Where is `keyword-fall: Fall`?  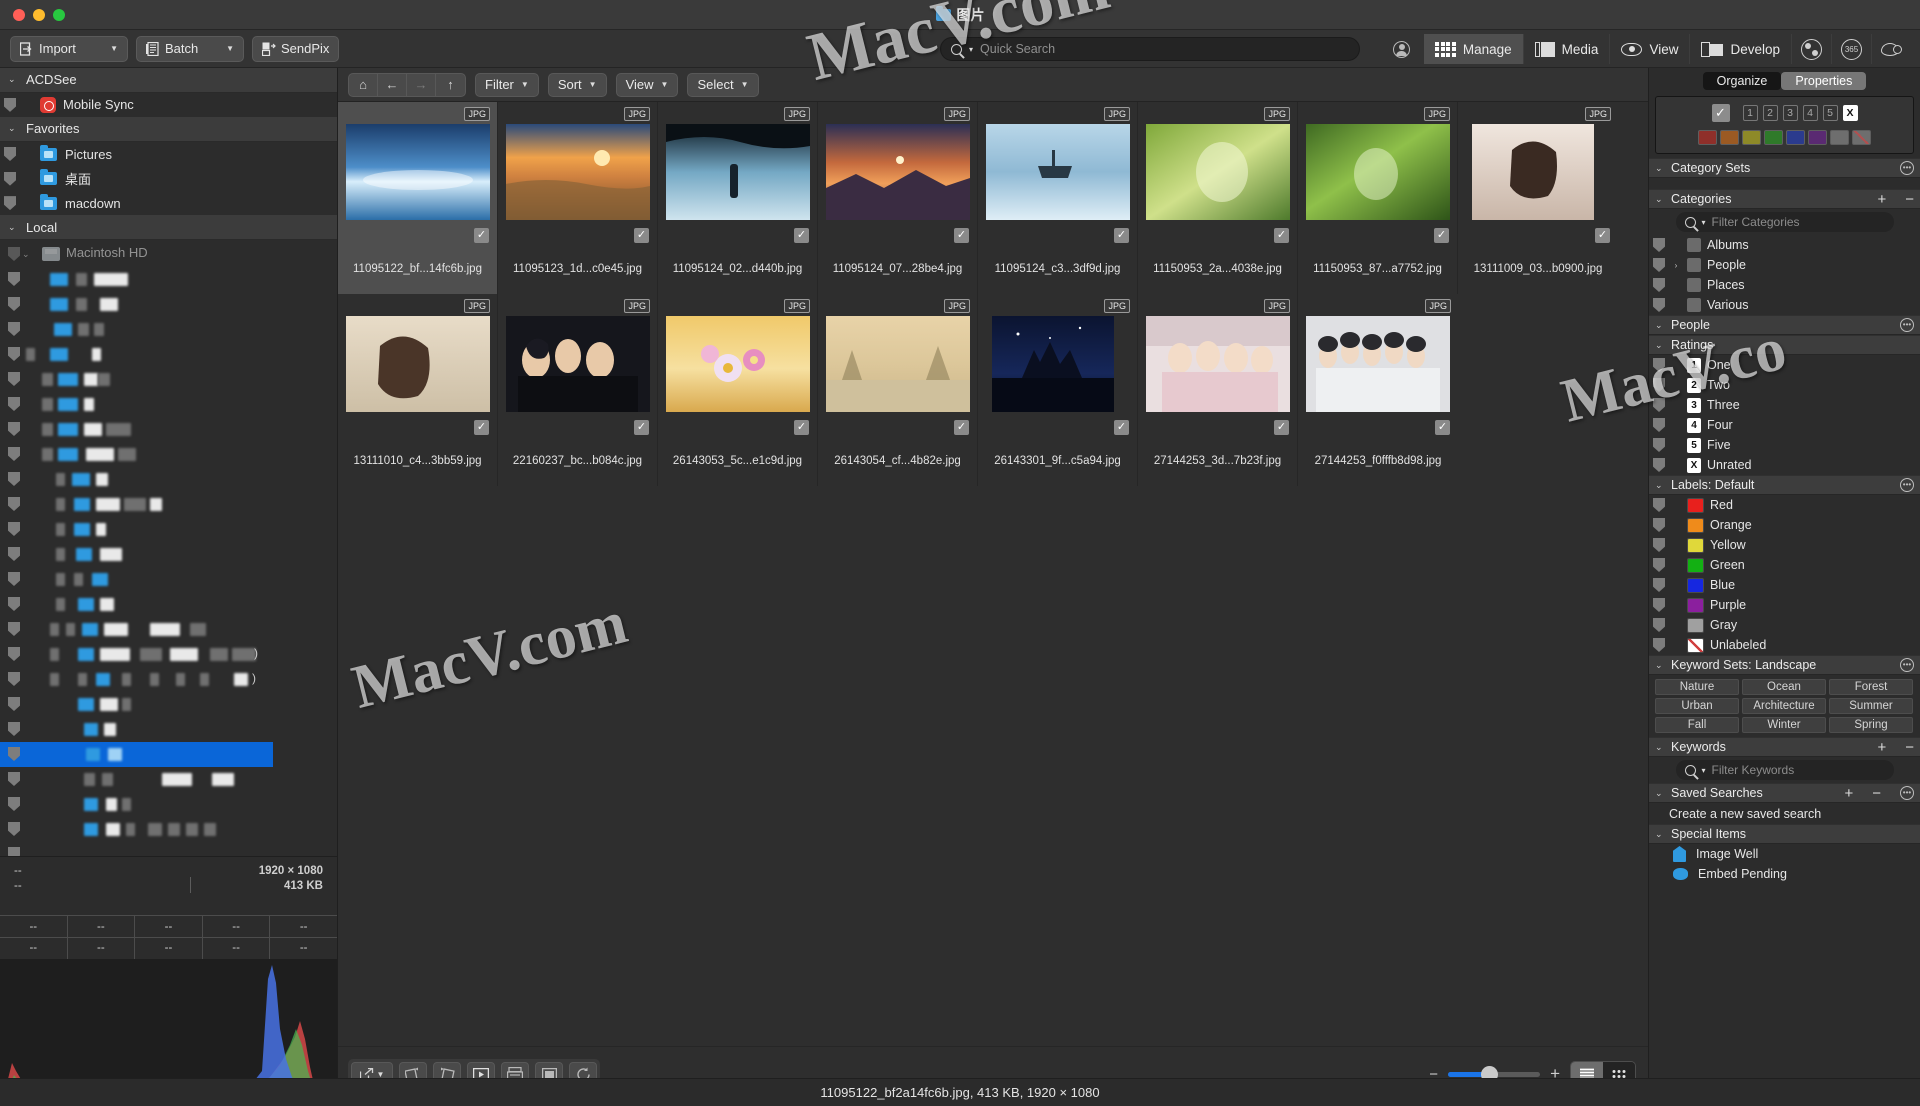
keyword-fall: Fall is located at coordinates (1697, 725).